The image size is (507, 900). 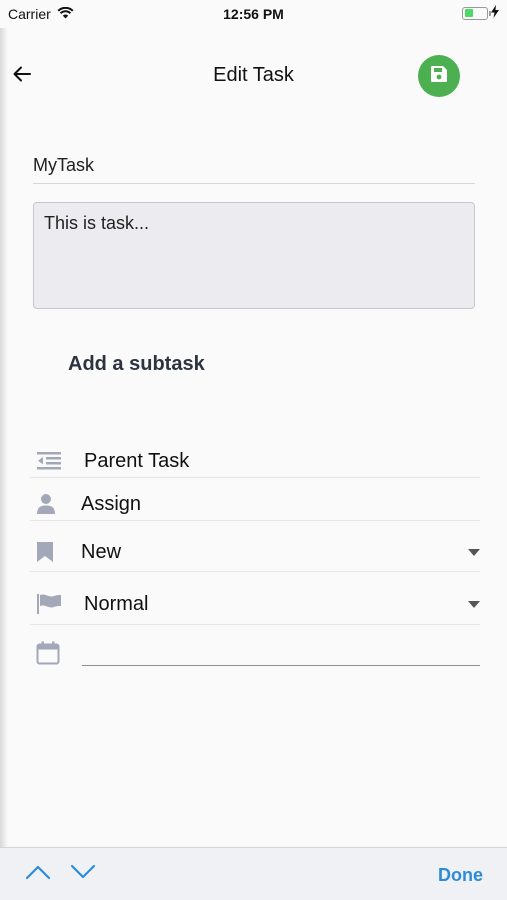 I want to click on priority-value: Normal, so click(x=116, y=603).